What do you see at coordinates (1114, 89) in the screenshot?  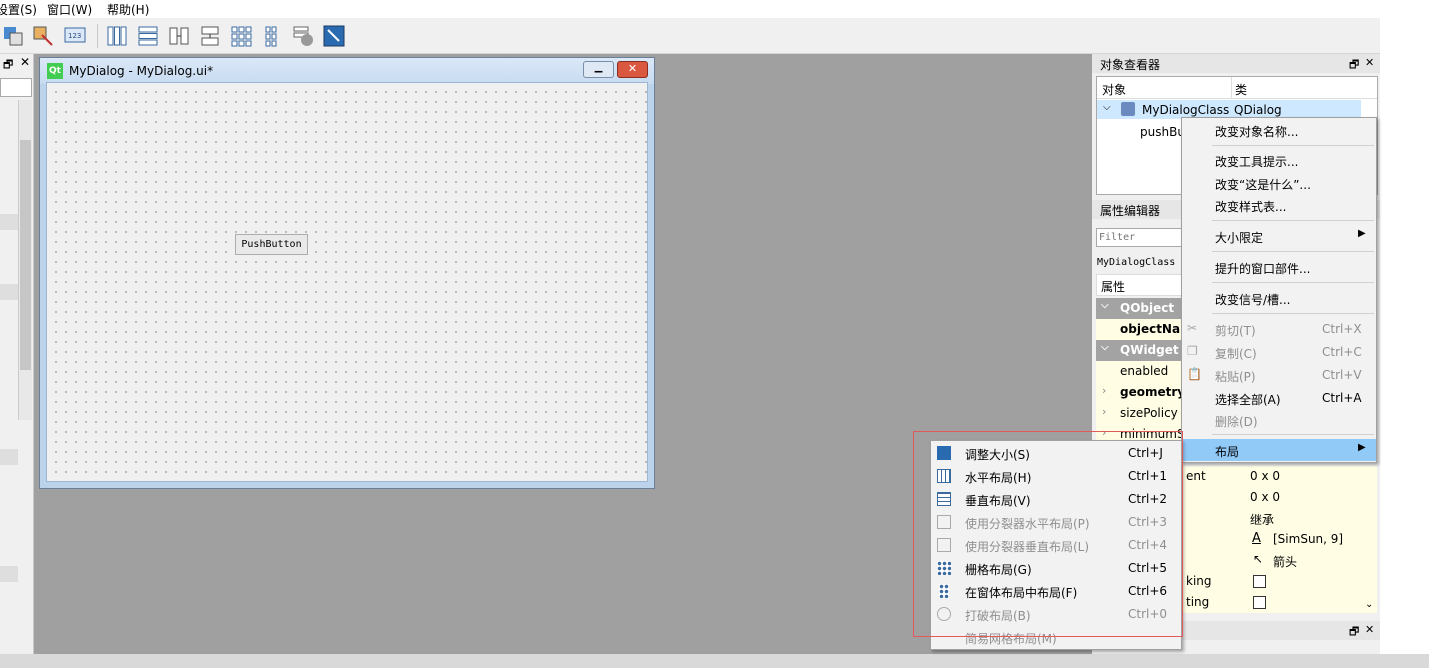 I see `column-object: 对象` at bounding box center [1114, 89].